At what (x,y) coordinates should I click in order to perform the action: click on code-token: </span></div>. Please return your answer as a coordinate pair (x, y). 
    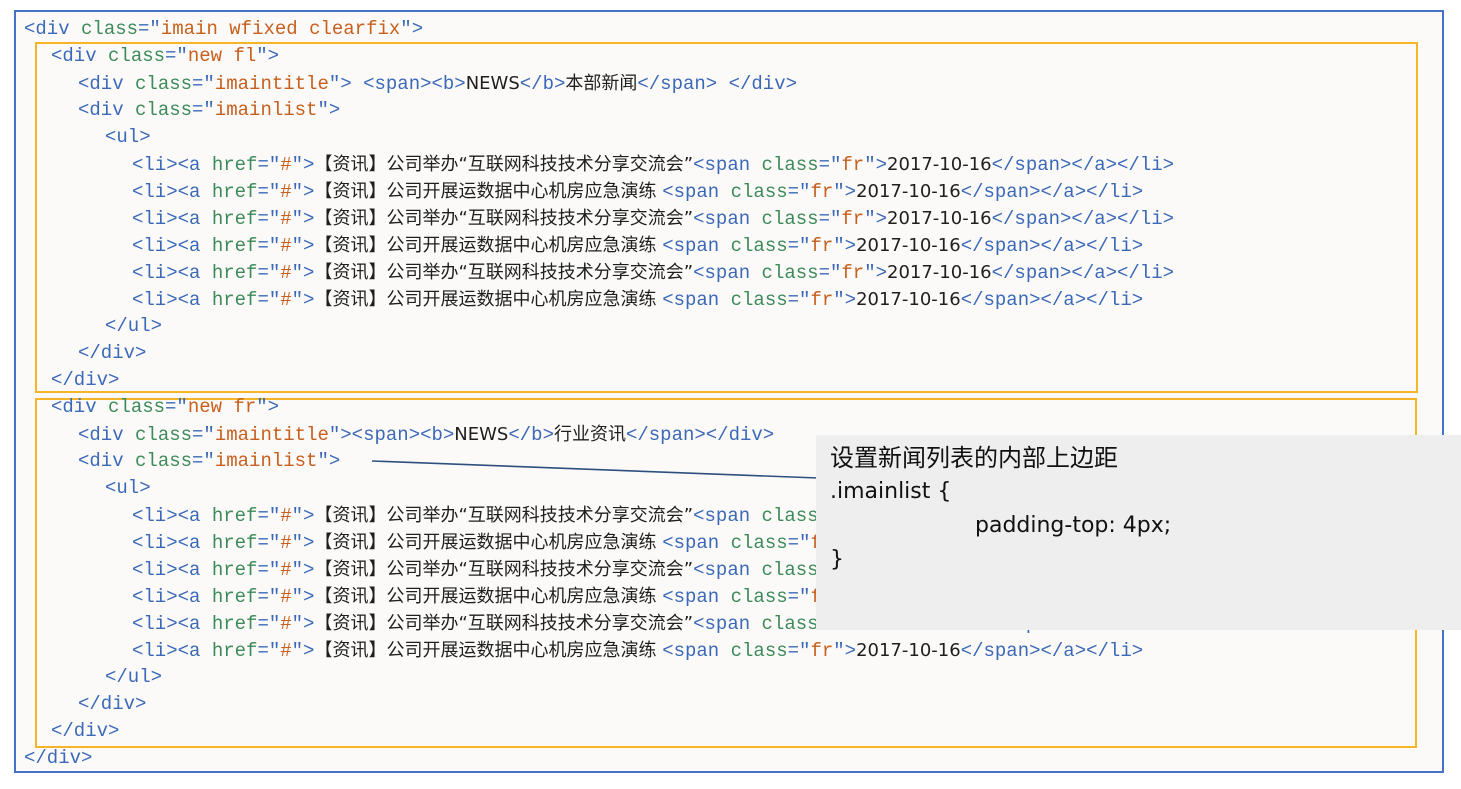
    Looking at the image, I should click on (700, 435).